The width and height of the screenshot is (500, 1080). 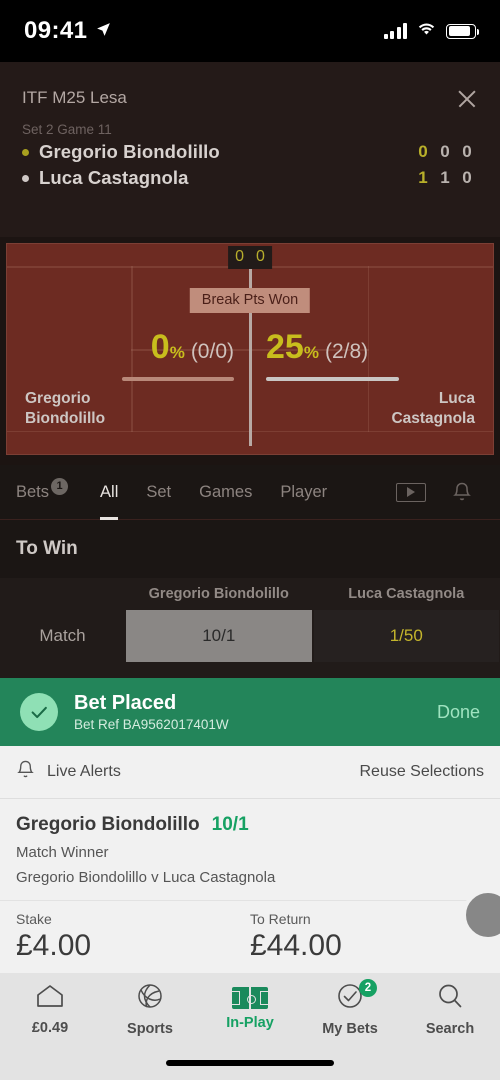 I want to click on tab-all-label: All, so click(x=109, y=491).